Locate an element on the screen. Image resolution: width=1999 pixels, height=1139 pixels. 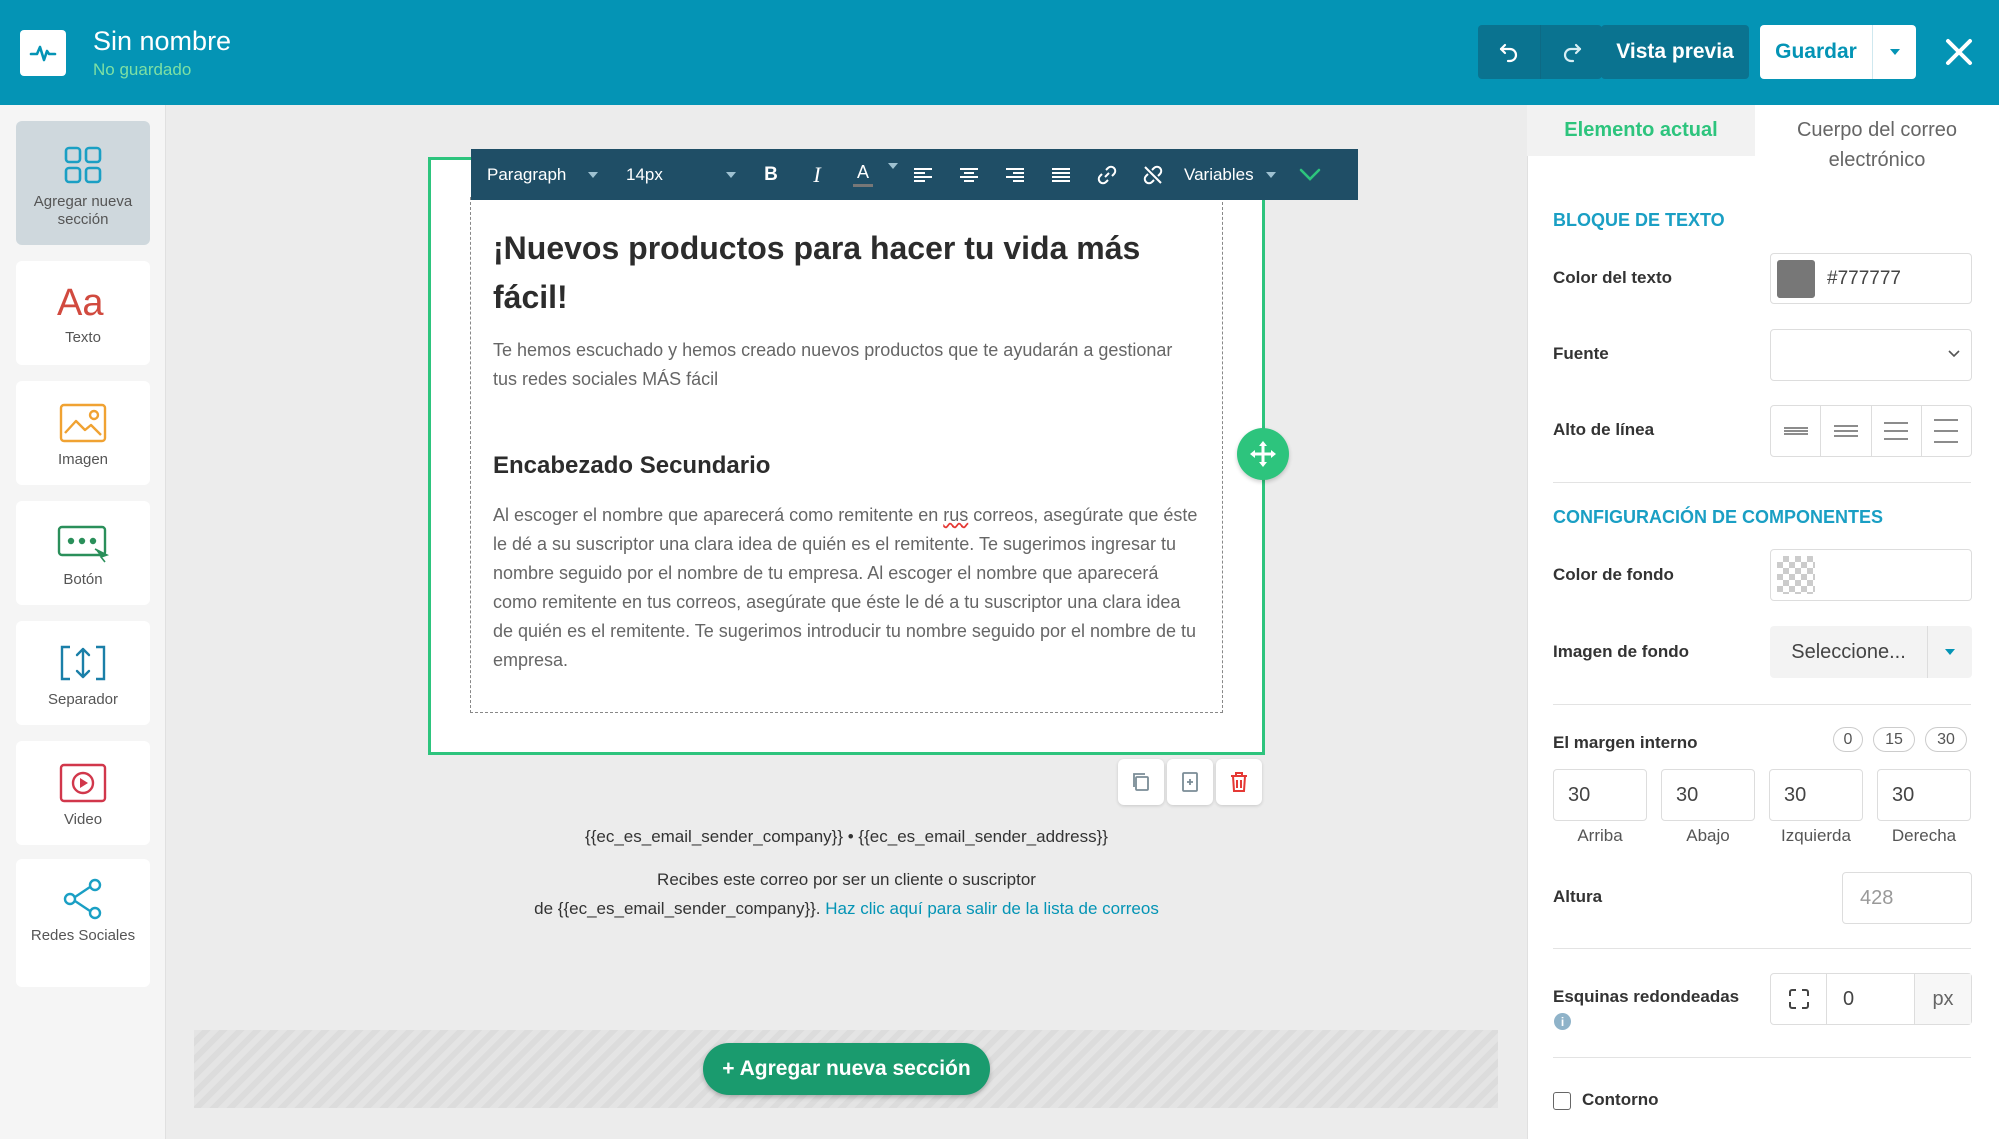
bg-image-dropdown is located at coordinates (1949, 652).